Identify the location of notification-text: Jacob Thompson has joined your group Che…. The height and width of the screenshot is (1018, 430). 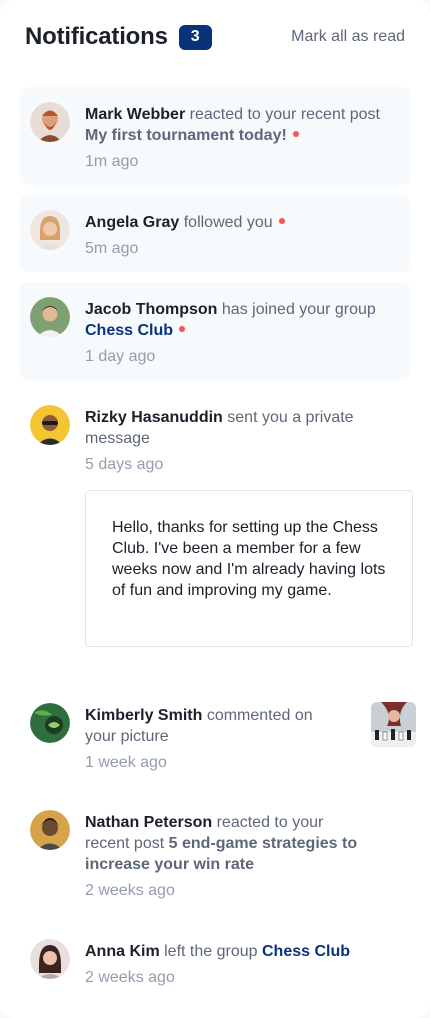
(239, 333).